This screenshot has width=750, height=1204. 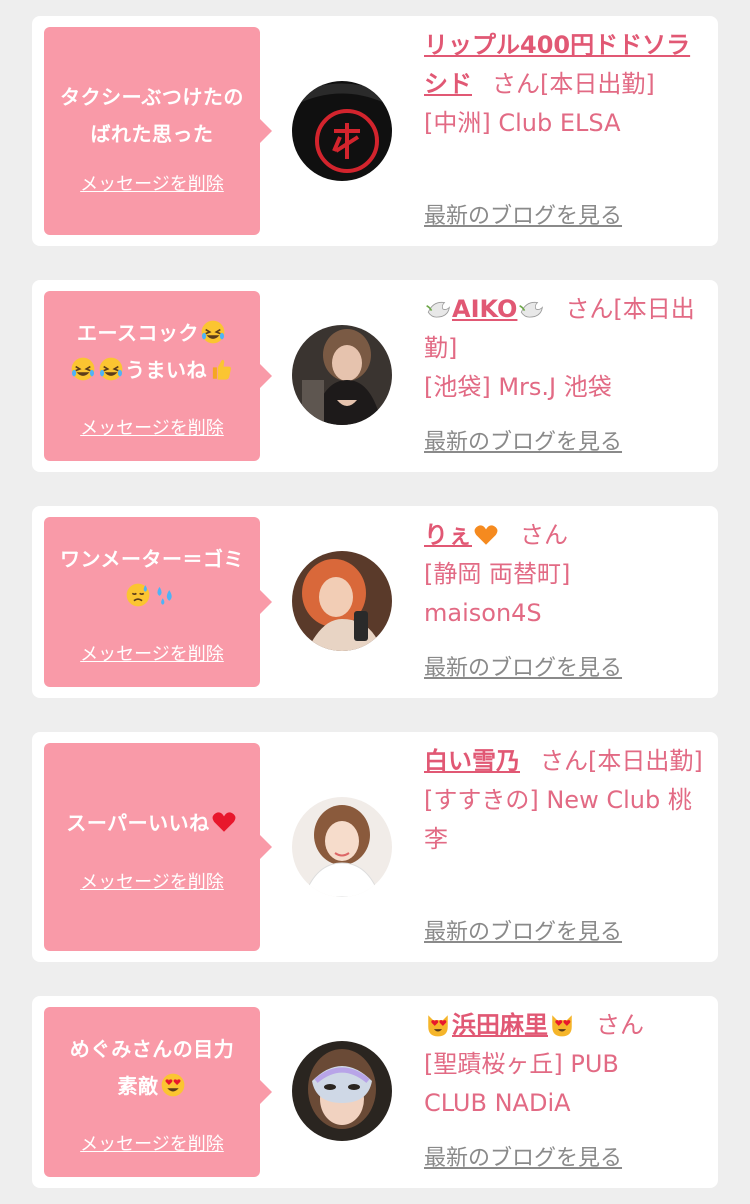 I want to click on message-text: スーパーいいね, so click(x=152, y=823).